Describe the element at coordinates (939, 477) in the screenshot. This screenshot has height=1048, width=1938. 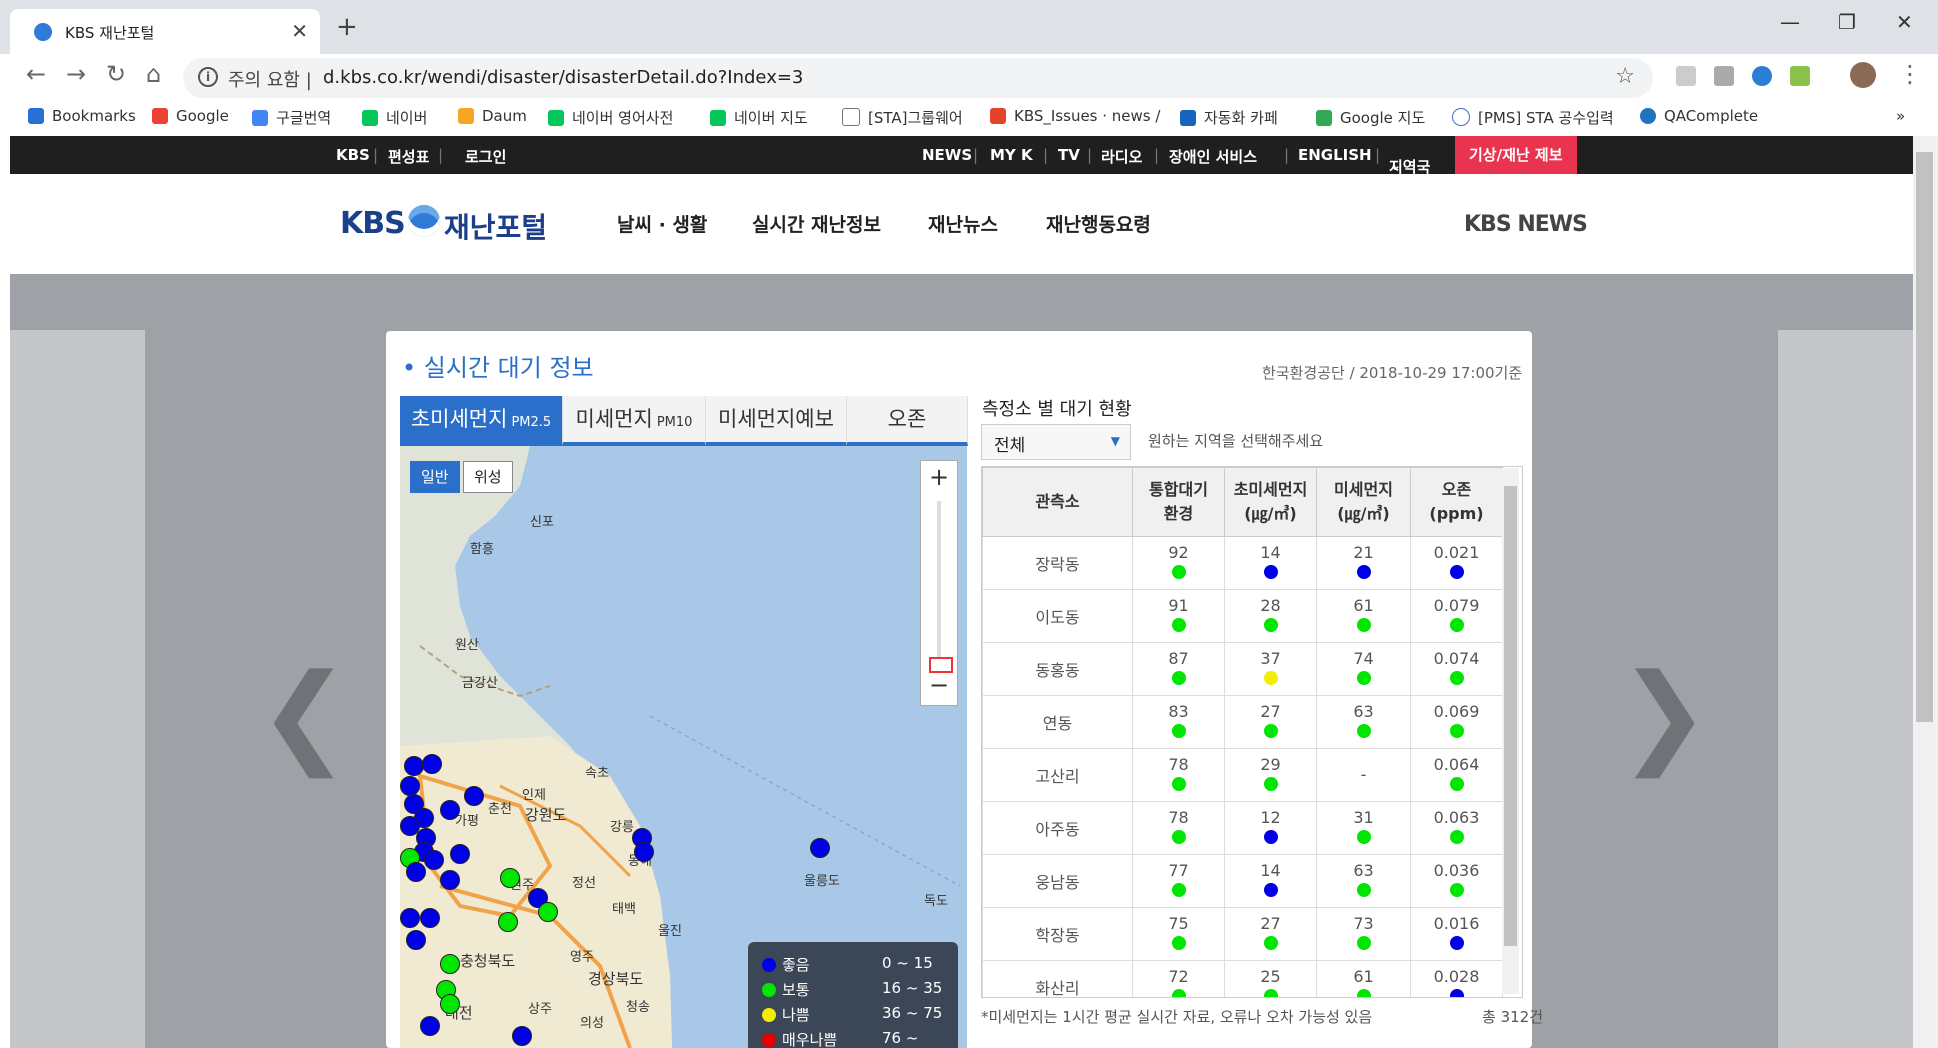
I see `zoom-in-button: +` at that location.